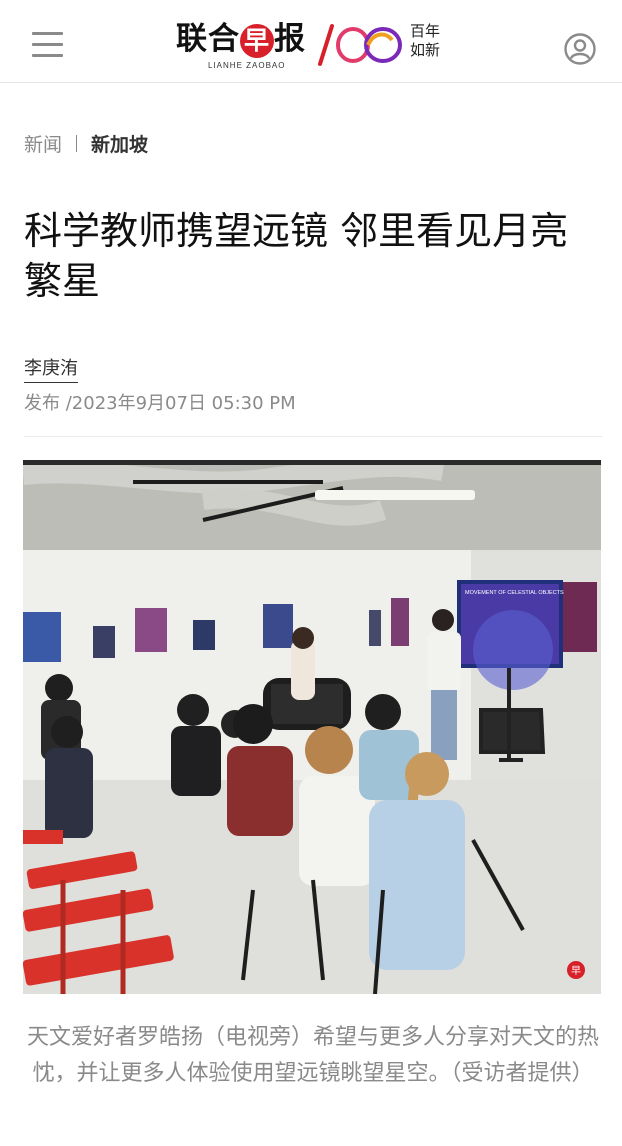  I want to click on user-profile-icon, so click(580, 49).